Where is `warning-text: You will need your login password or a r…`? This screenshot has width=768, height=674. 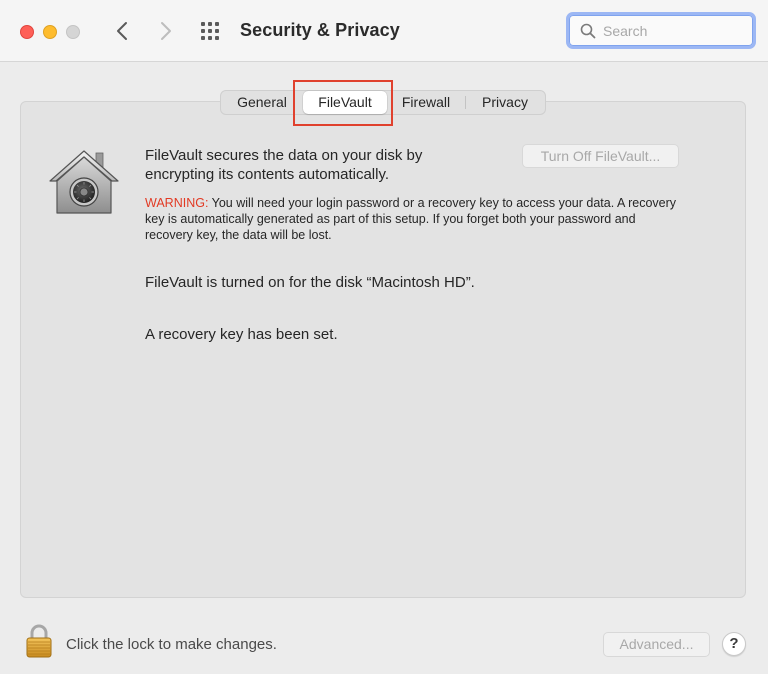 warning-text: You will need your login password or a r… is located at coordinates (411, 219).